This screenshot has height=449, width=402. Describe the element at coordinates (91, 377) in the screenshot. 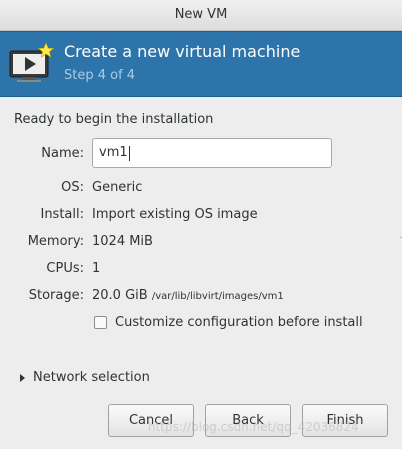

I see `network-selection-label: Network selection` at that location.